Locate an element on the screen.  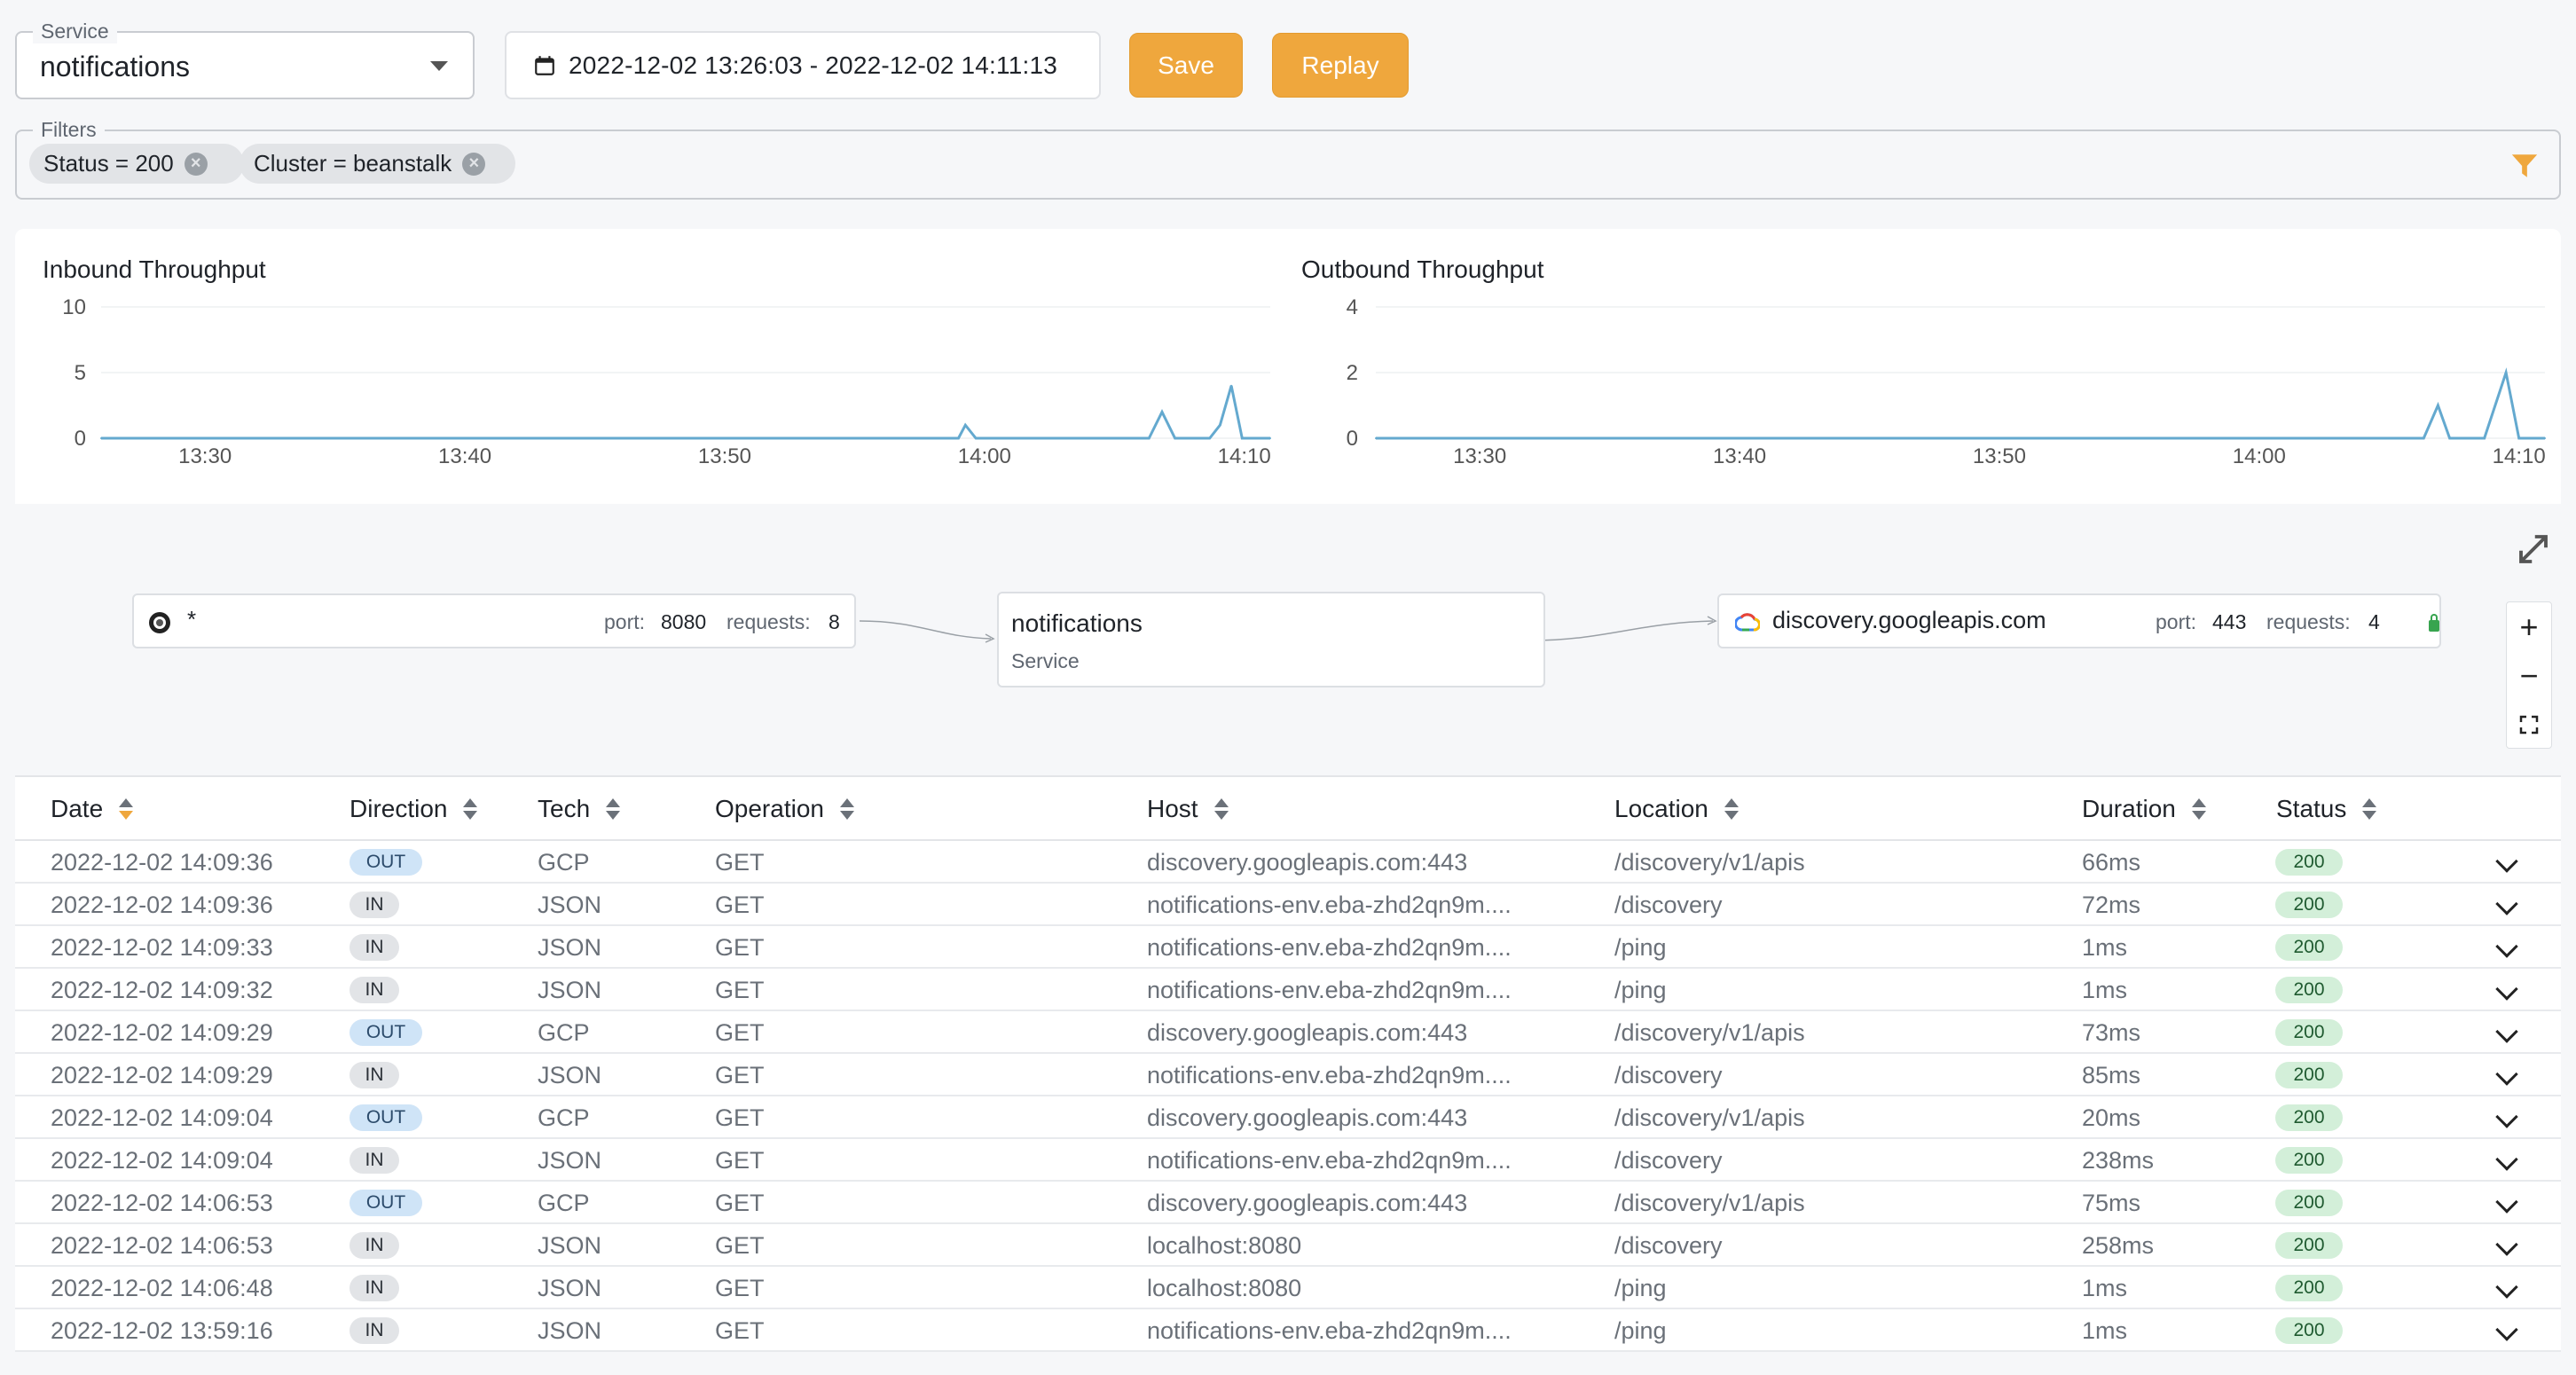
cell-date: 2022-12-02 13:59:16 is located at coordinates (162, 1330).